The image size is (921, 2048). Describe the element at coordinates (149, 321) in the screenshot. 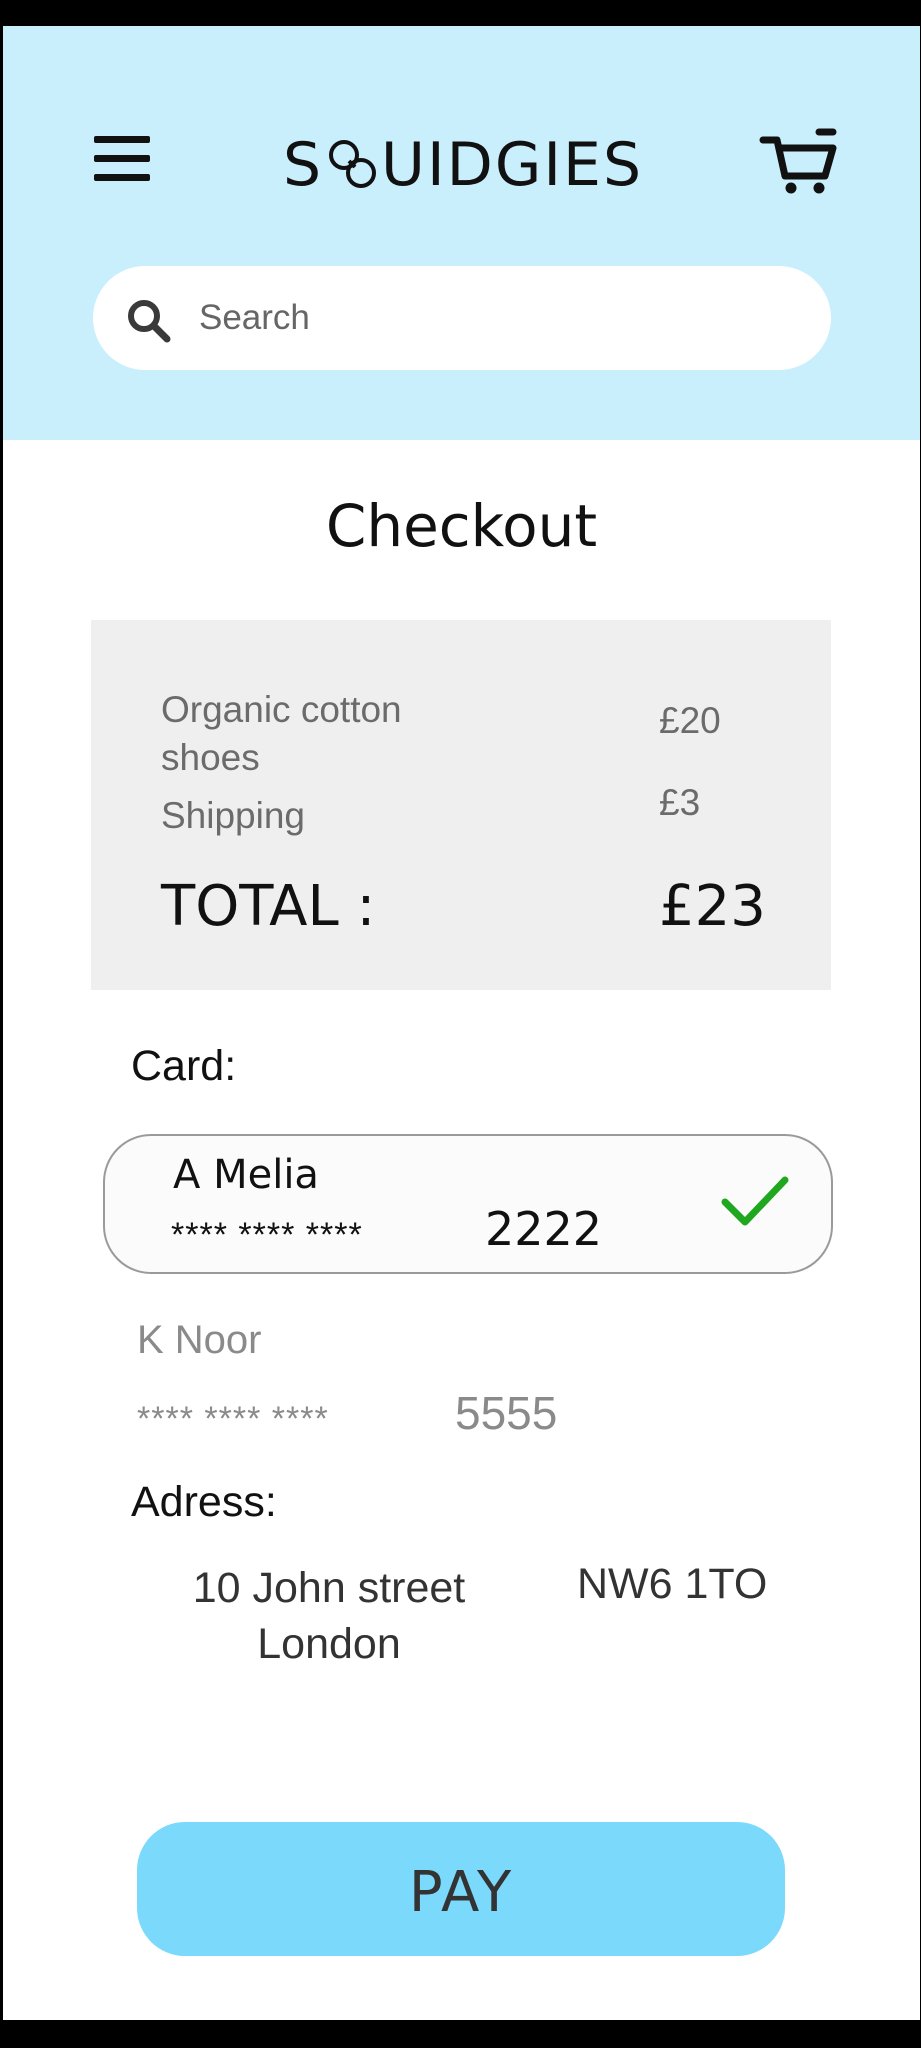

I see `search-icon` at that location.